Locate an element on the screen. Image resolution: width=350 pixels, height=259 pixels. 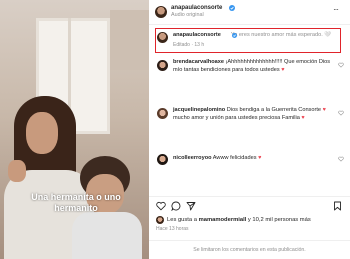
comment-text: Dios bendiga a la Guerrerita Consorte is located at coordinates (273, 110).